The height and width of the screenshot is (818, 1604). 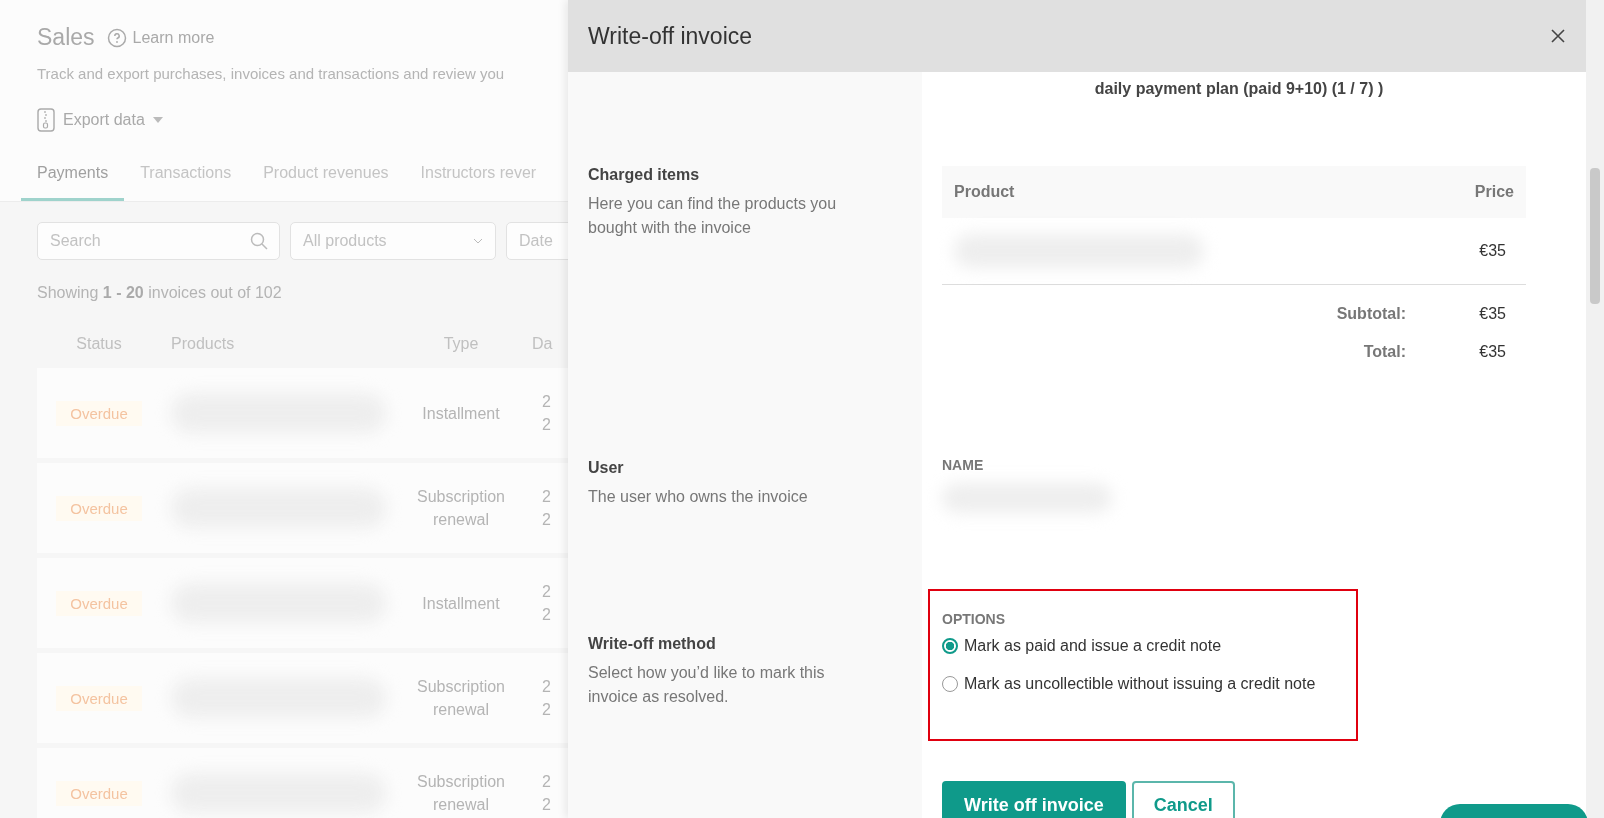 What do you see at coordinates (1144, 646) in the screenshot?
I see `radio-option: Mark as paid and issue a credit note` at bounding box center [1144, 646].